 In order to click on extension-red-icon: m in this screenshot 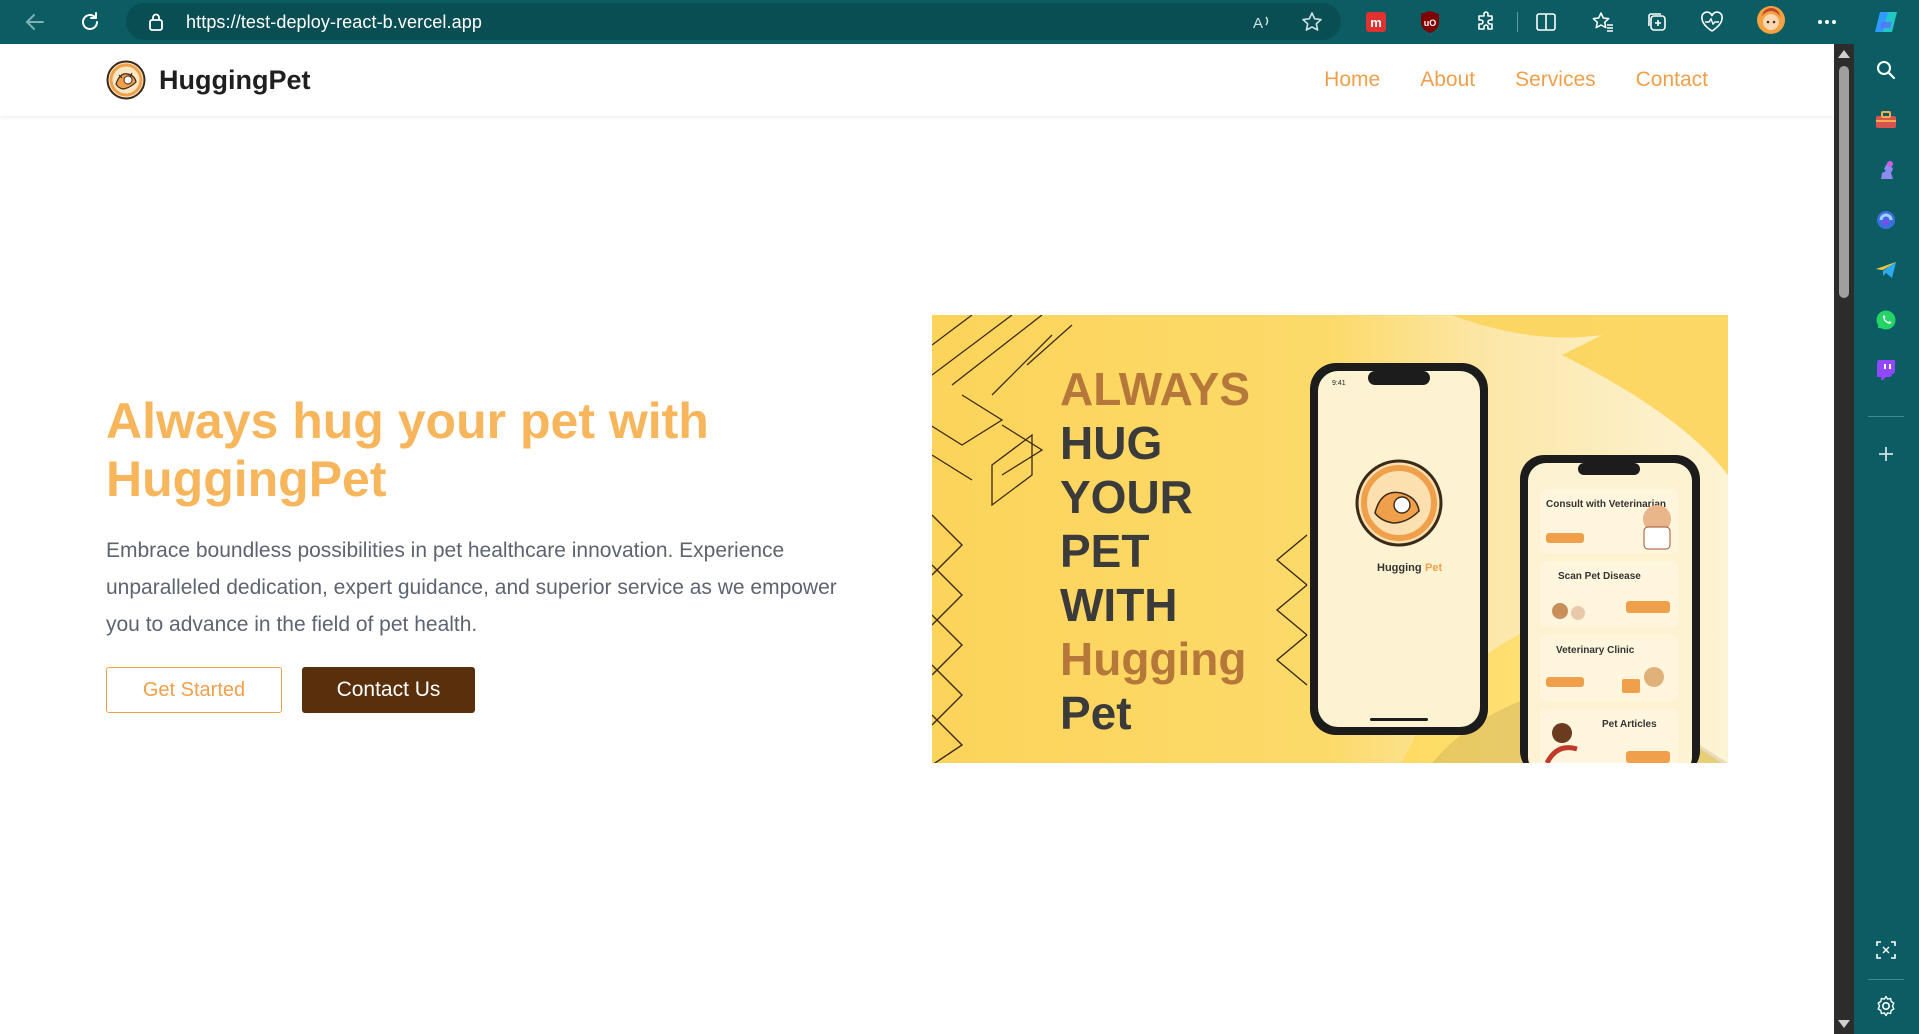, I will do `click(1376, 22)`.